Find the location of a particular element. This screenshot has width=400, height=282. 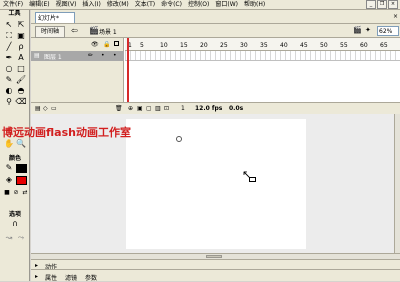

onion-markers-icon: ⊡ is located at coordinates (166, 108).